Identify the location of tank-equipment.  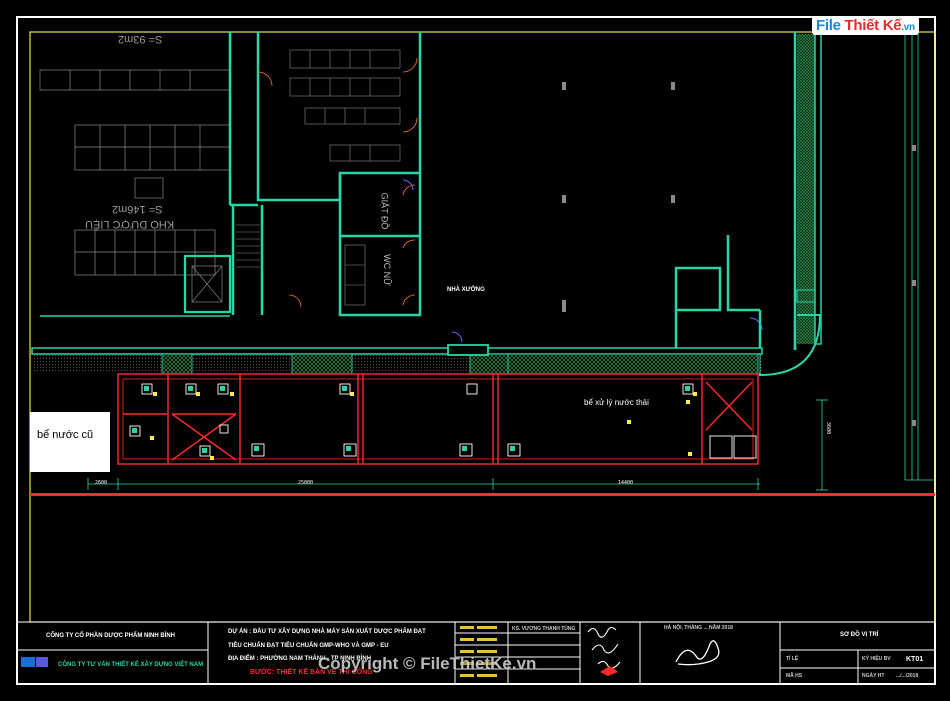
(443, 421).